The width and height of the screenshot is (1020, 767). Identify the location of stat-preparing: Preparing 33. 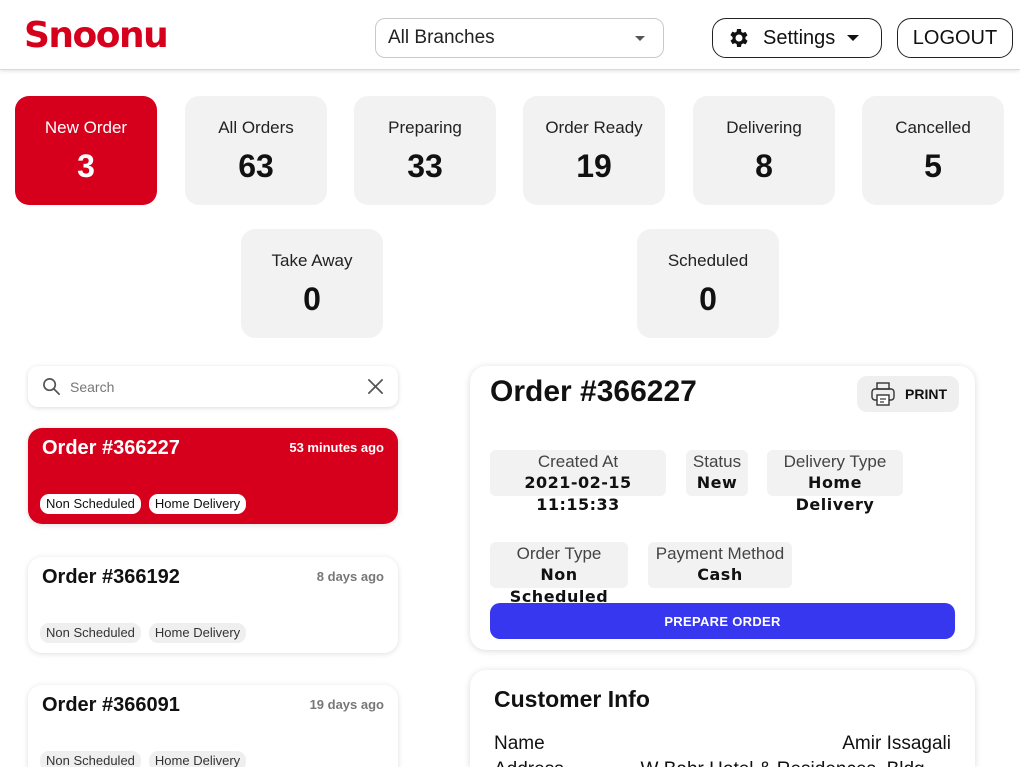
(425, 150).